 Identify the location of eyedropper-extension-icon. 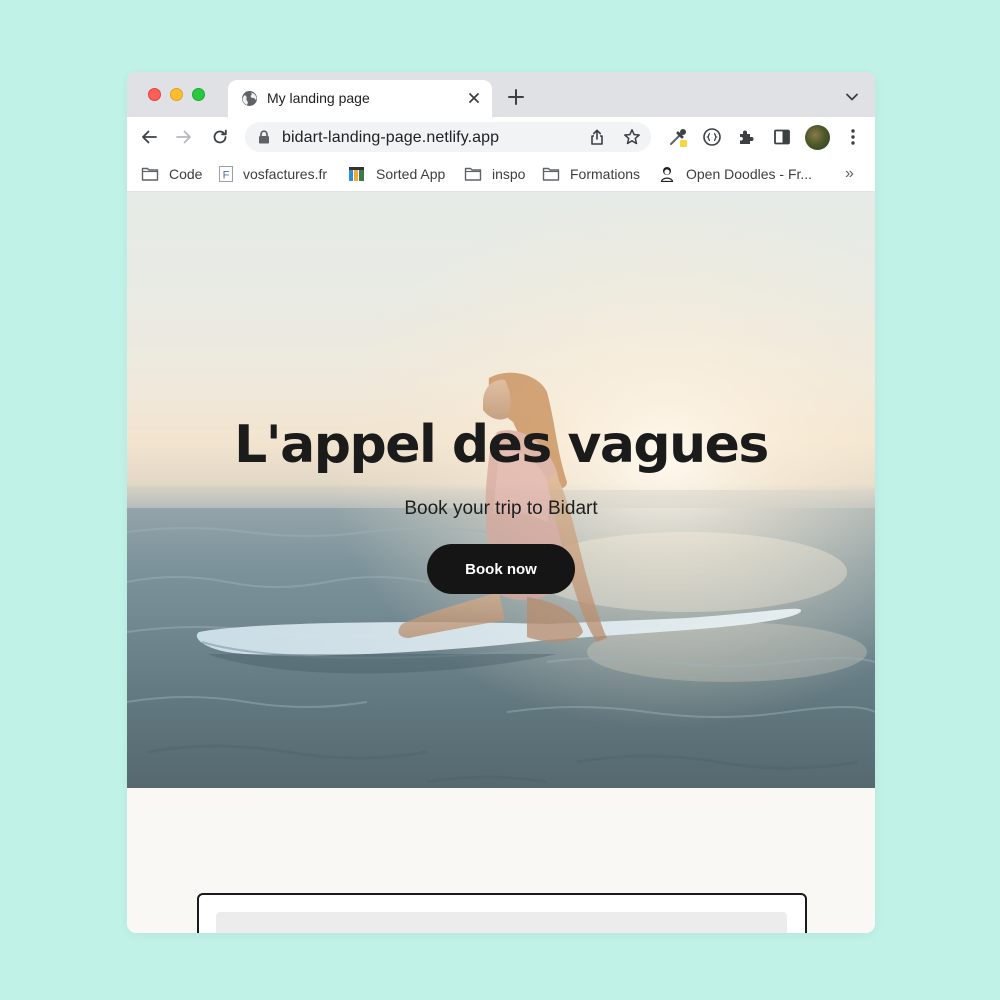
(678, 137).